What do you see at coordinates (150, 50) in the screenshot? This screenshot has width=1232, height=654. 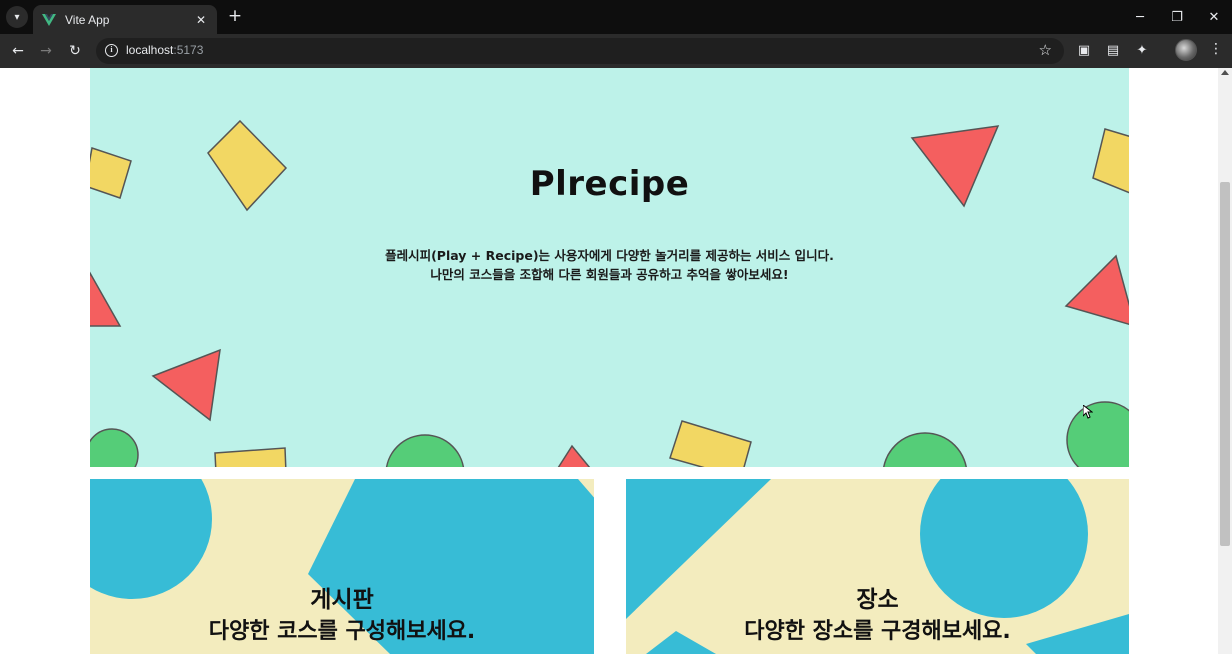 I see `url-host: localhost` at bounding box center [150, 50].